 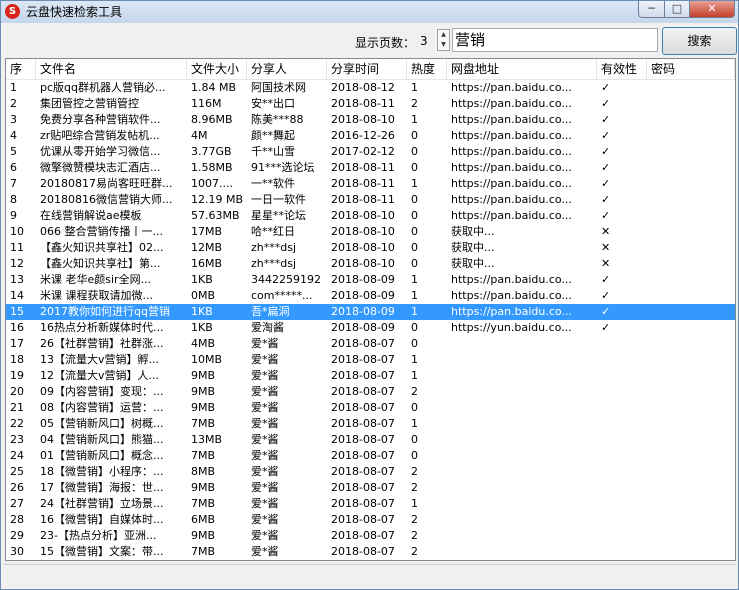 I want to click on cell-sharer: 一**软件, so click(x=273, y=183).